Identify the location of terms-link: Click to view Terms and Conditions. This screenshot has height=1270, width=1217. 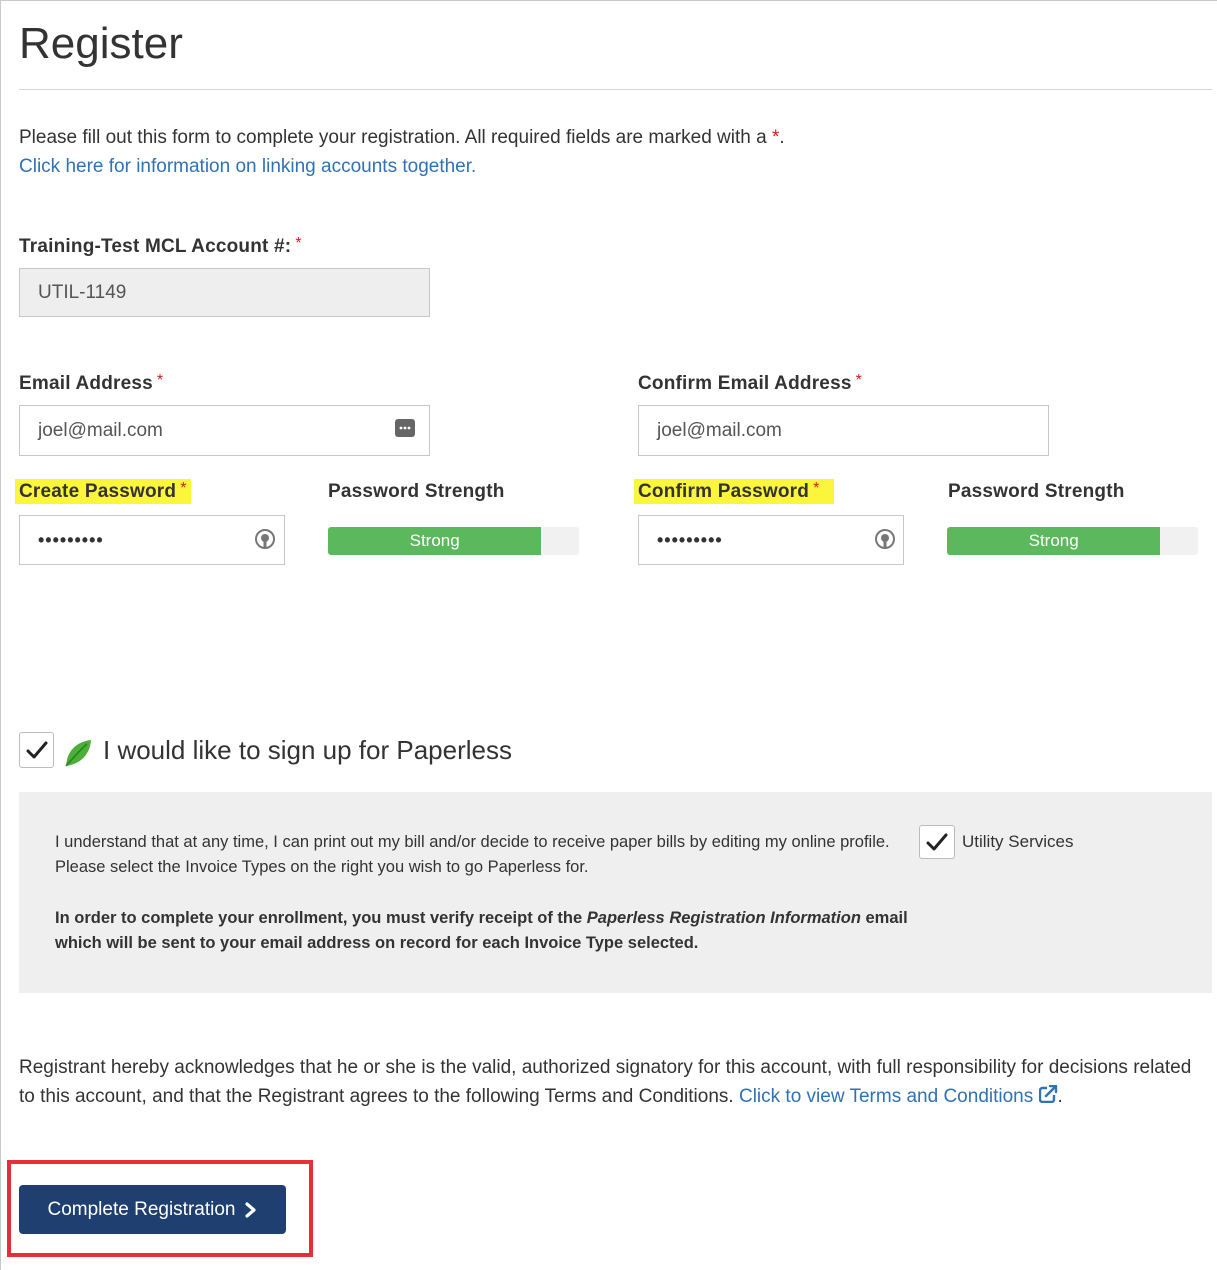
(898, 1095).